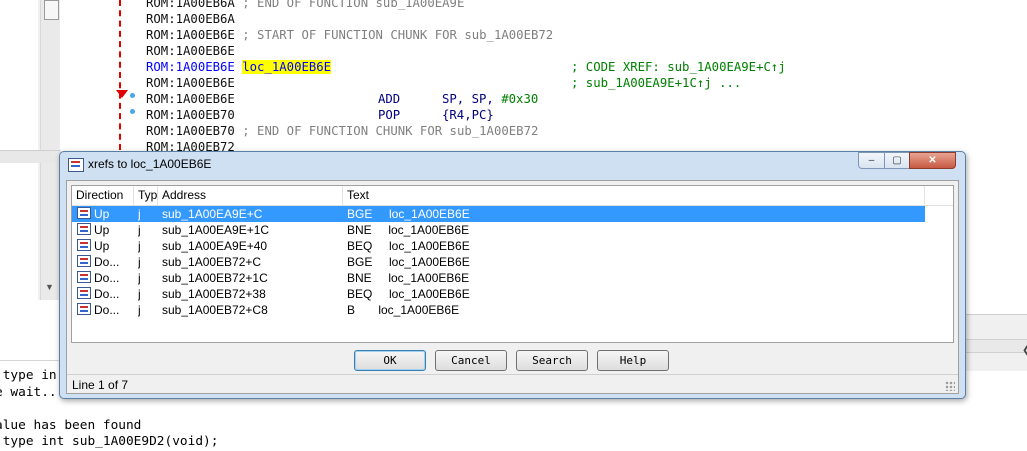 Image resolution: width=1027 pixels, height=451 pixels. What do you see at coordinates (498, 214) in the screenshot?
I see `table-row: Up j sub_1A00EA9E+C BGE loc_1A00EB6E` at bounding box center [498, 214].